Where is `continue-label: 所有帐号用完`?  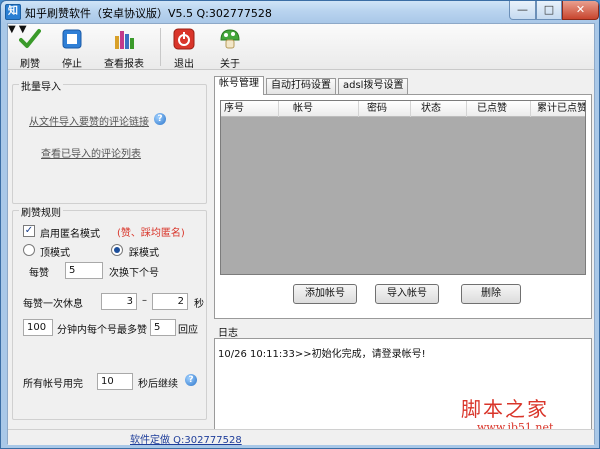 continue-label: 所有帐号用完 is located at coordinates (53, 384).